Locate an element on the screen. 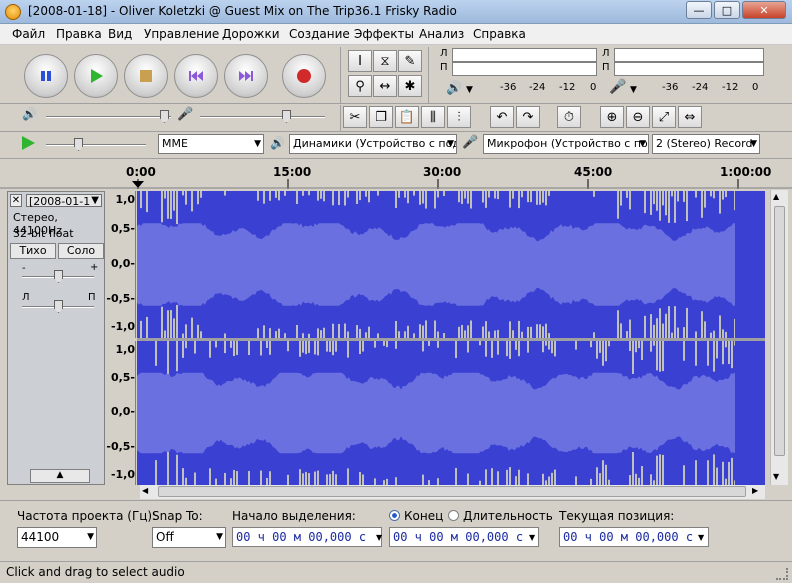  fit-selection-button: ⤢ is located at coordinates (664, 117).